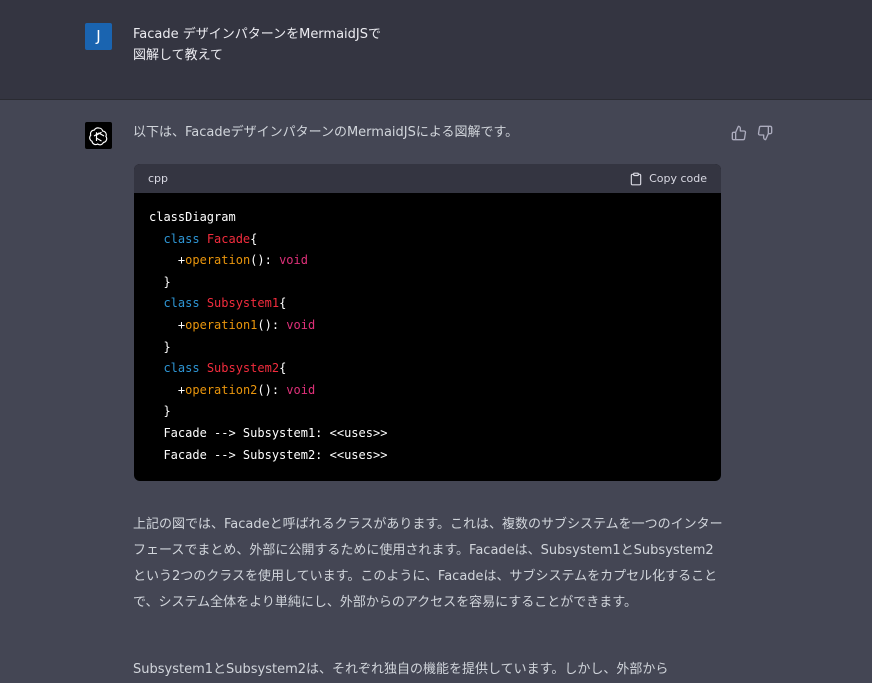  What do you see at coordinates (158, 178) in the screenshot?
I see `code-language-label: cpp` at bounding box center [158, 178].